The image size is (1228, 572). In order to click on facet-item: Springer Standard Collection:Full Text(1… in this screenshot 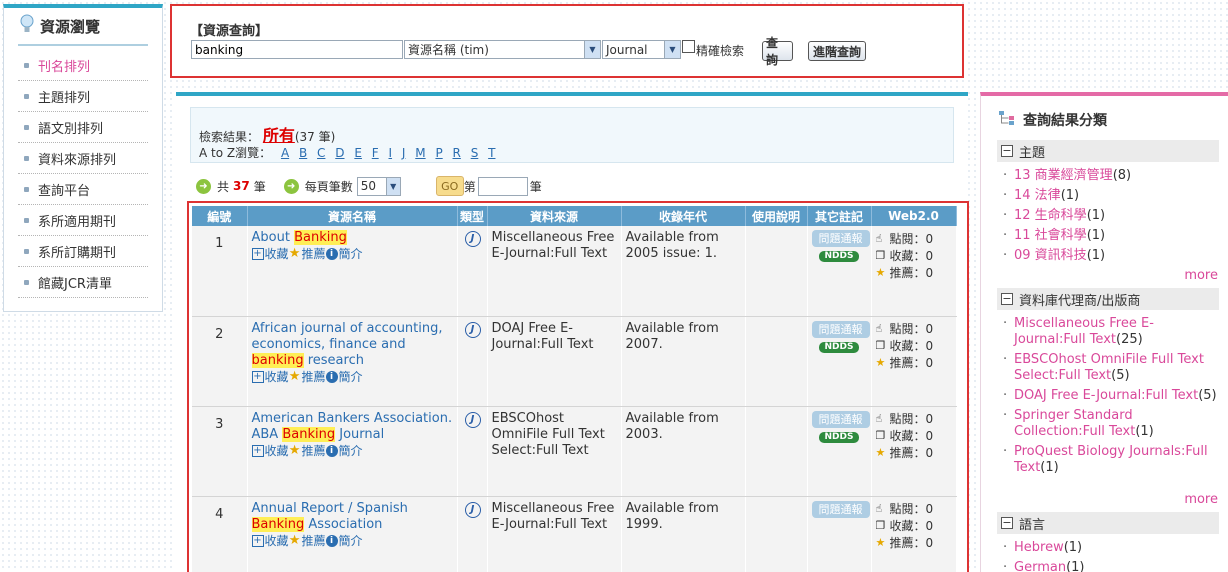, I will do `click(1111, 424)`.